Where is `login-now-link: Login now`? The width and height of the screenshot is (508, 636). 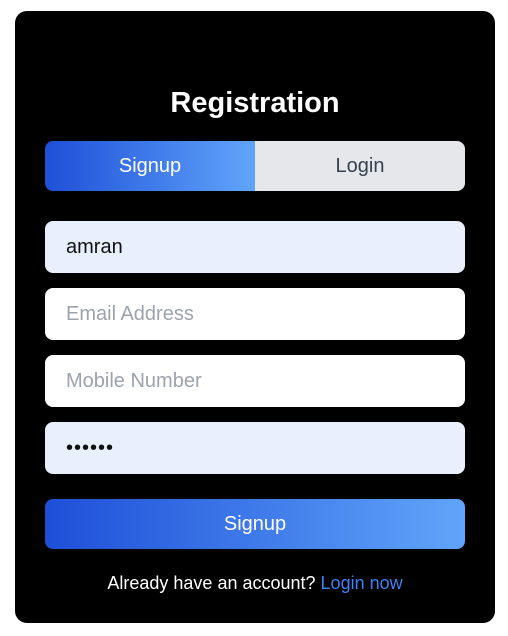
login-now-link: Login now is located at coordinates (362, 583).